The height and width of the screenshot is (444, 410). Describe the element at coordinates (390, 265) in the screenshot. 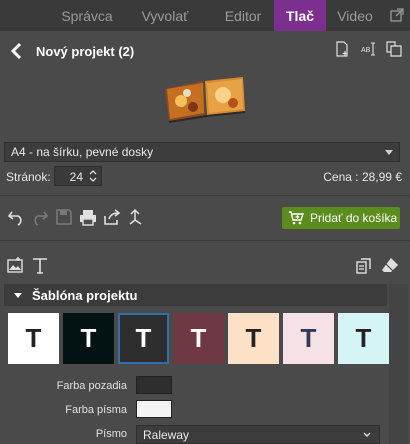

I see `eraser-icon` at that location.